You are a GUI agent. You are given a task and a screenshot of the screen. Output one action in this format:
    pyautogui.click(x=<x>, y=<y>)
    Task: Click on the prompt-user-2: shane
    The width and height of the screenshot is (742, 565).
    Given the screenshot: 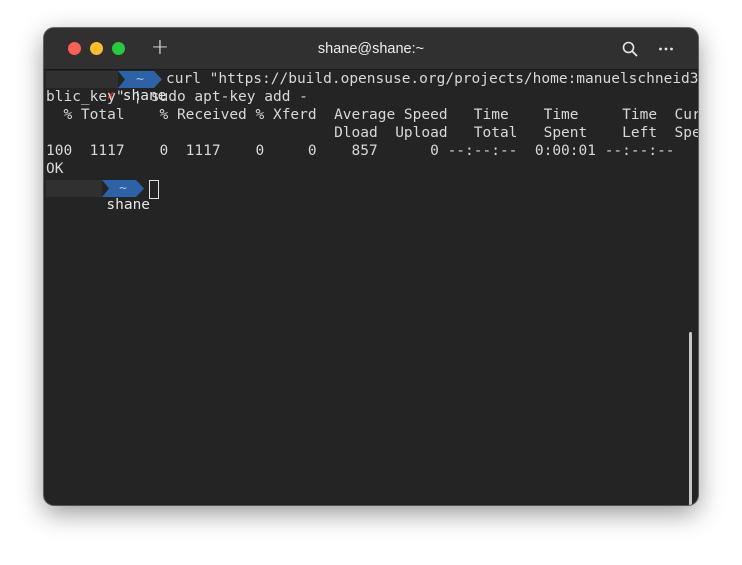 What is the action you would take?
    pyautogui.click(x=128, y=205)
    